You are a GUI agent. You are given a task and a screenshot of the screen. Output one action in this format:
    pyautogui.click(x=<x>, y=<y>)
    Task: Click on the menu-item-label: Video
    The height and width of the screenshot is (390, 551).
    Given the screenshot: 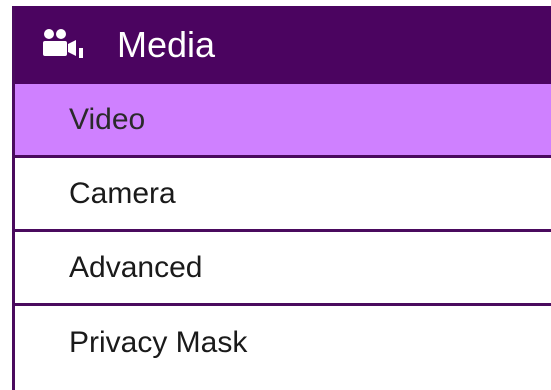 What is the action you would take?
    pyautogui.click(x=107, y=119)
    